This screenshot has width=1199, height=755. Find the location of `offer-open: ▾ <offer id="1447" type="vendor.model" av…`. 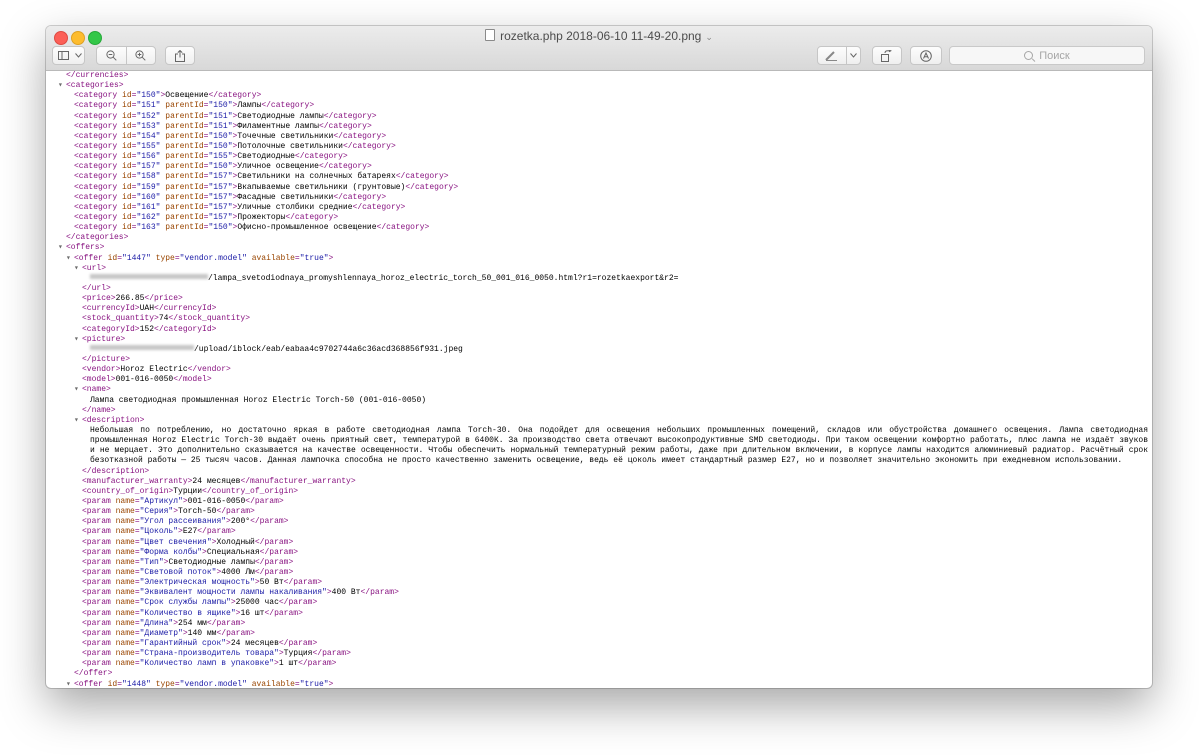

offer-open: ▾ <offer id="1447" type="vendor.model" av… is located at coordinates (599, 259).